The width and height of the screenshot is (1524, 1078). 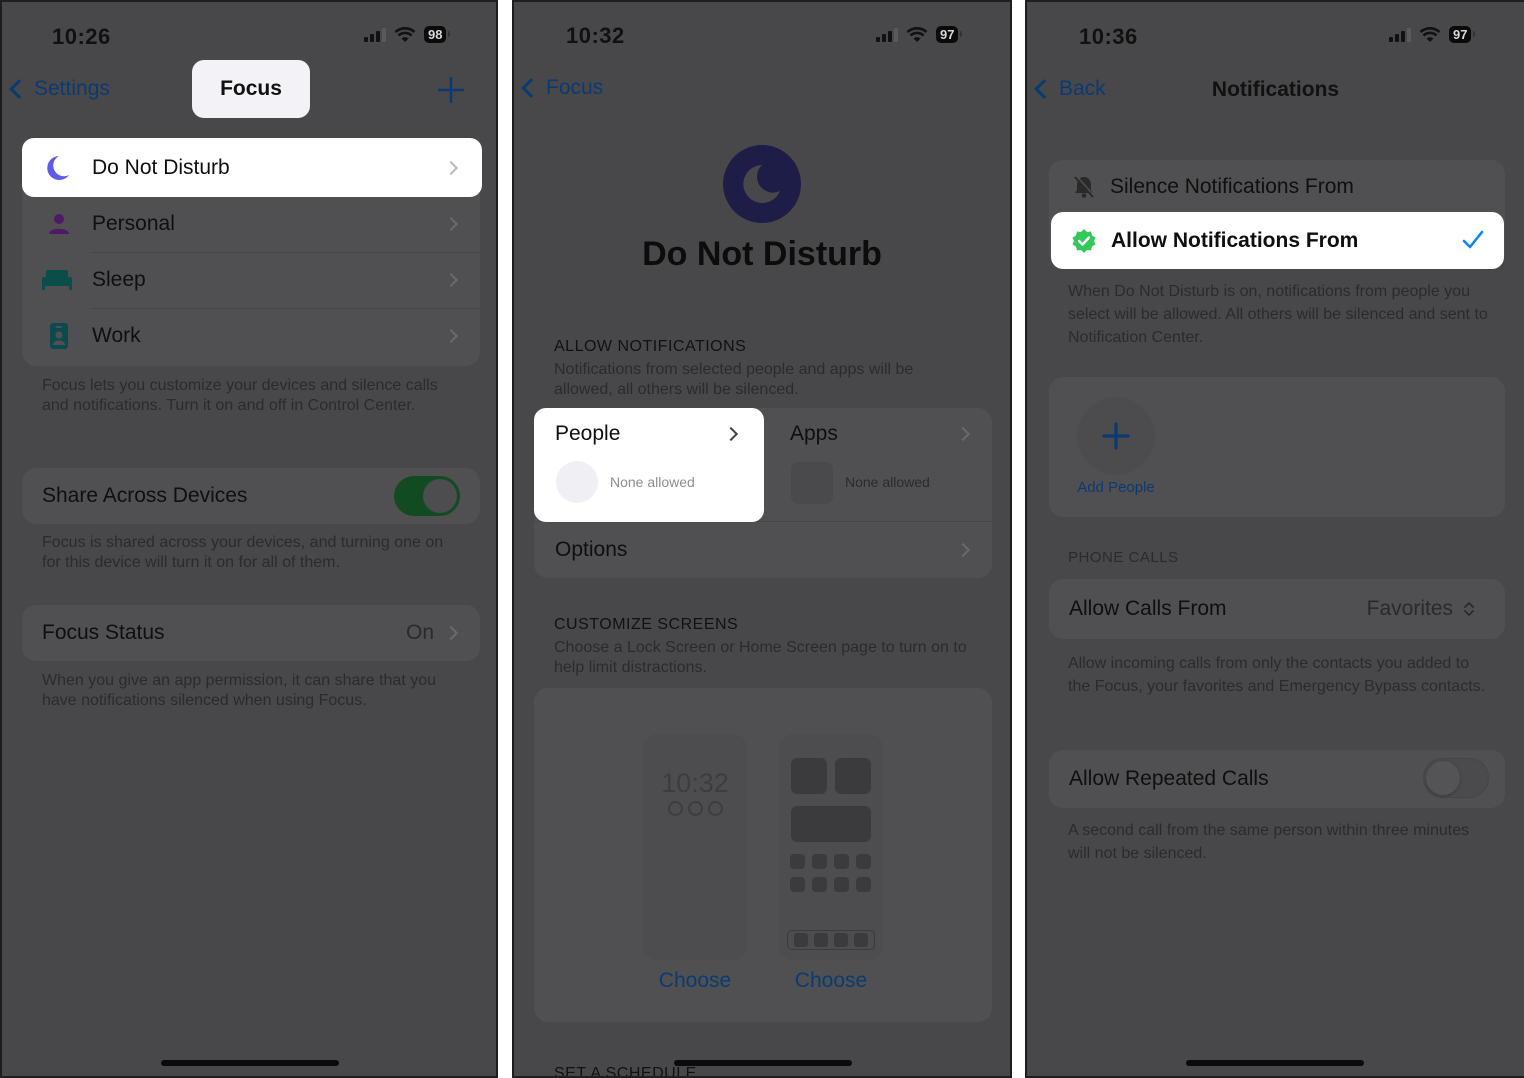 What do you see at coordinates (133, 223) in the screenshot?
I see `focus-item-label: Personal` at bounding box center [133, 223].